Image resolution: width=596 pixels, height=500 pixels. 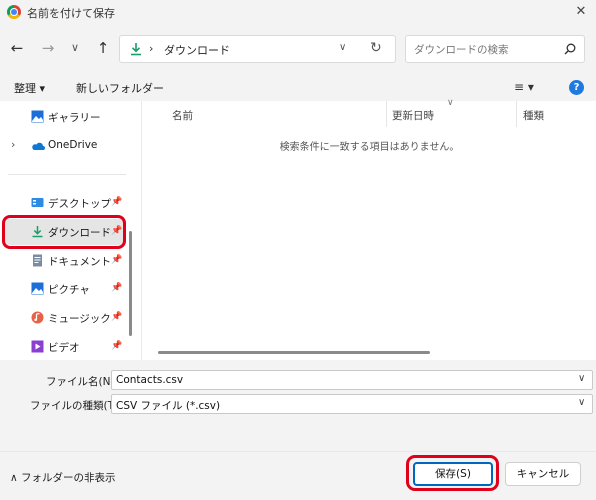 What do you see at coordinates (461, 50) in the screenshot?
I see `search-placeholder: ダウンロードの検索` at bounding box center [461, 50].